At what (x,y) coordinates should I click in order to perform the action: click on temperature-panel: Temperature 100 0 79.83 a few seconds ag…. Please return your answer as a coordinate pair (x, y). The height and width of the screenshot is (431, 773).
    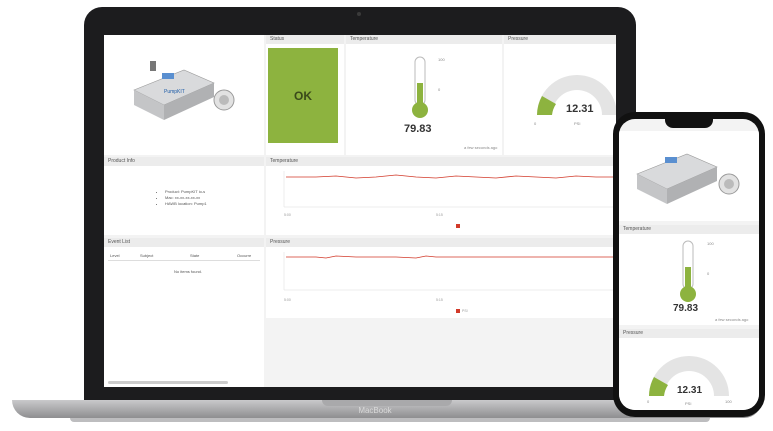
    Looking at the image, I should click on (424, 95).